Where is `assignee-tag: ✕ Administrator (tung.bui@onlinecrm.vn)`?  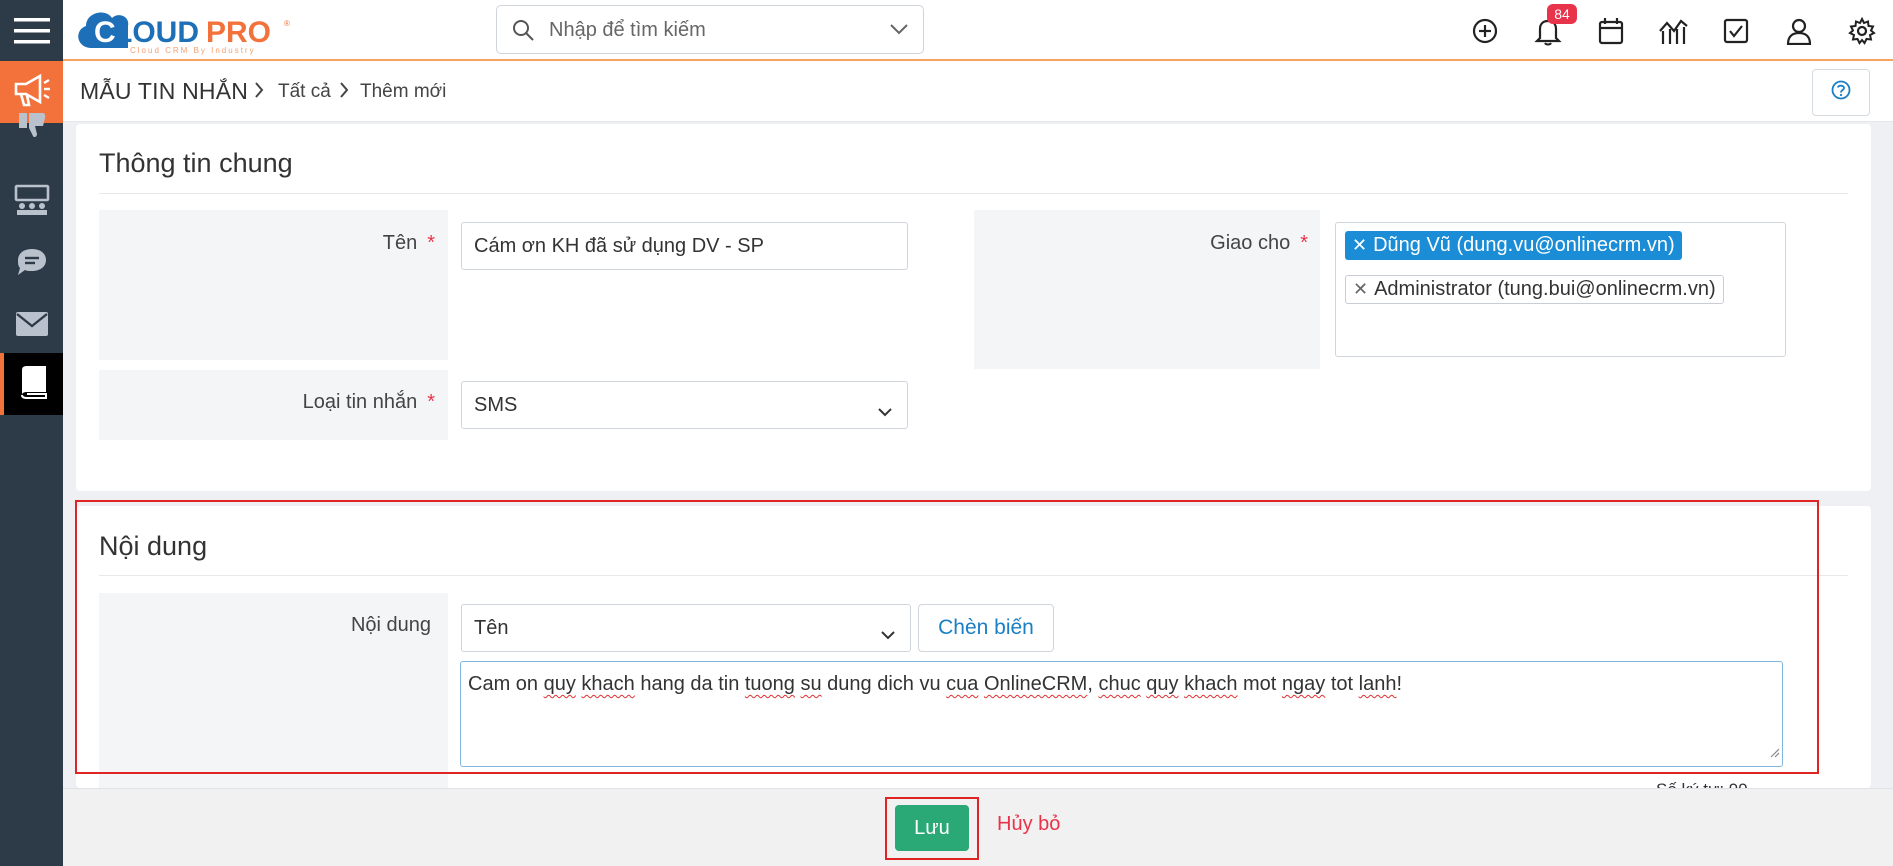
assignee-tag: ✕ Administrator (tung.bui@onlinecrm.vn) is located at coordinates (1534, 289).